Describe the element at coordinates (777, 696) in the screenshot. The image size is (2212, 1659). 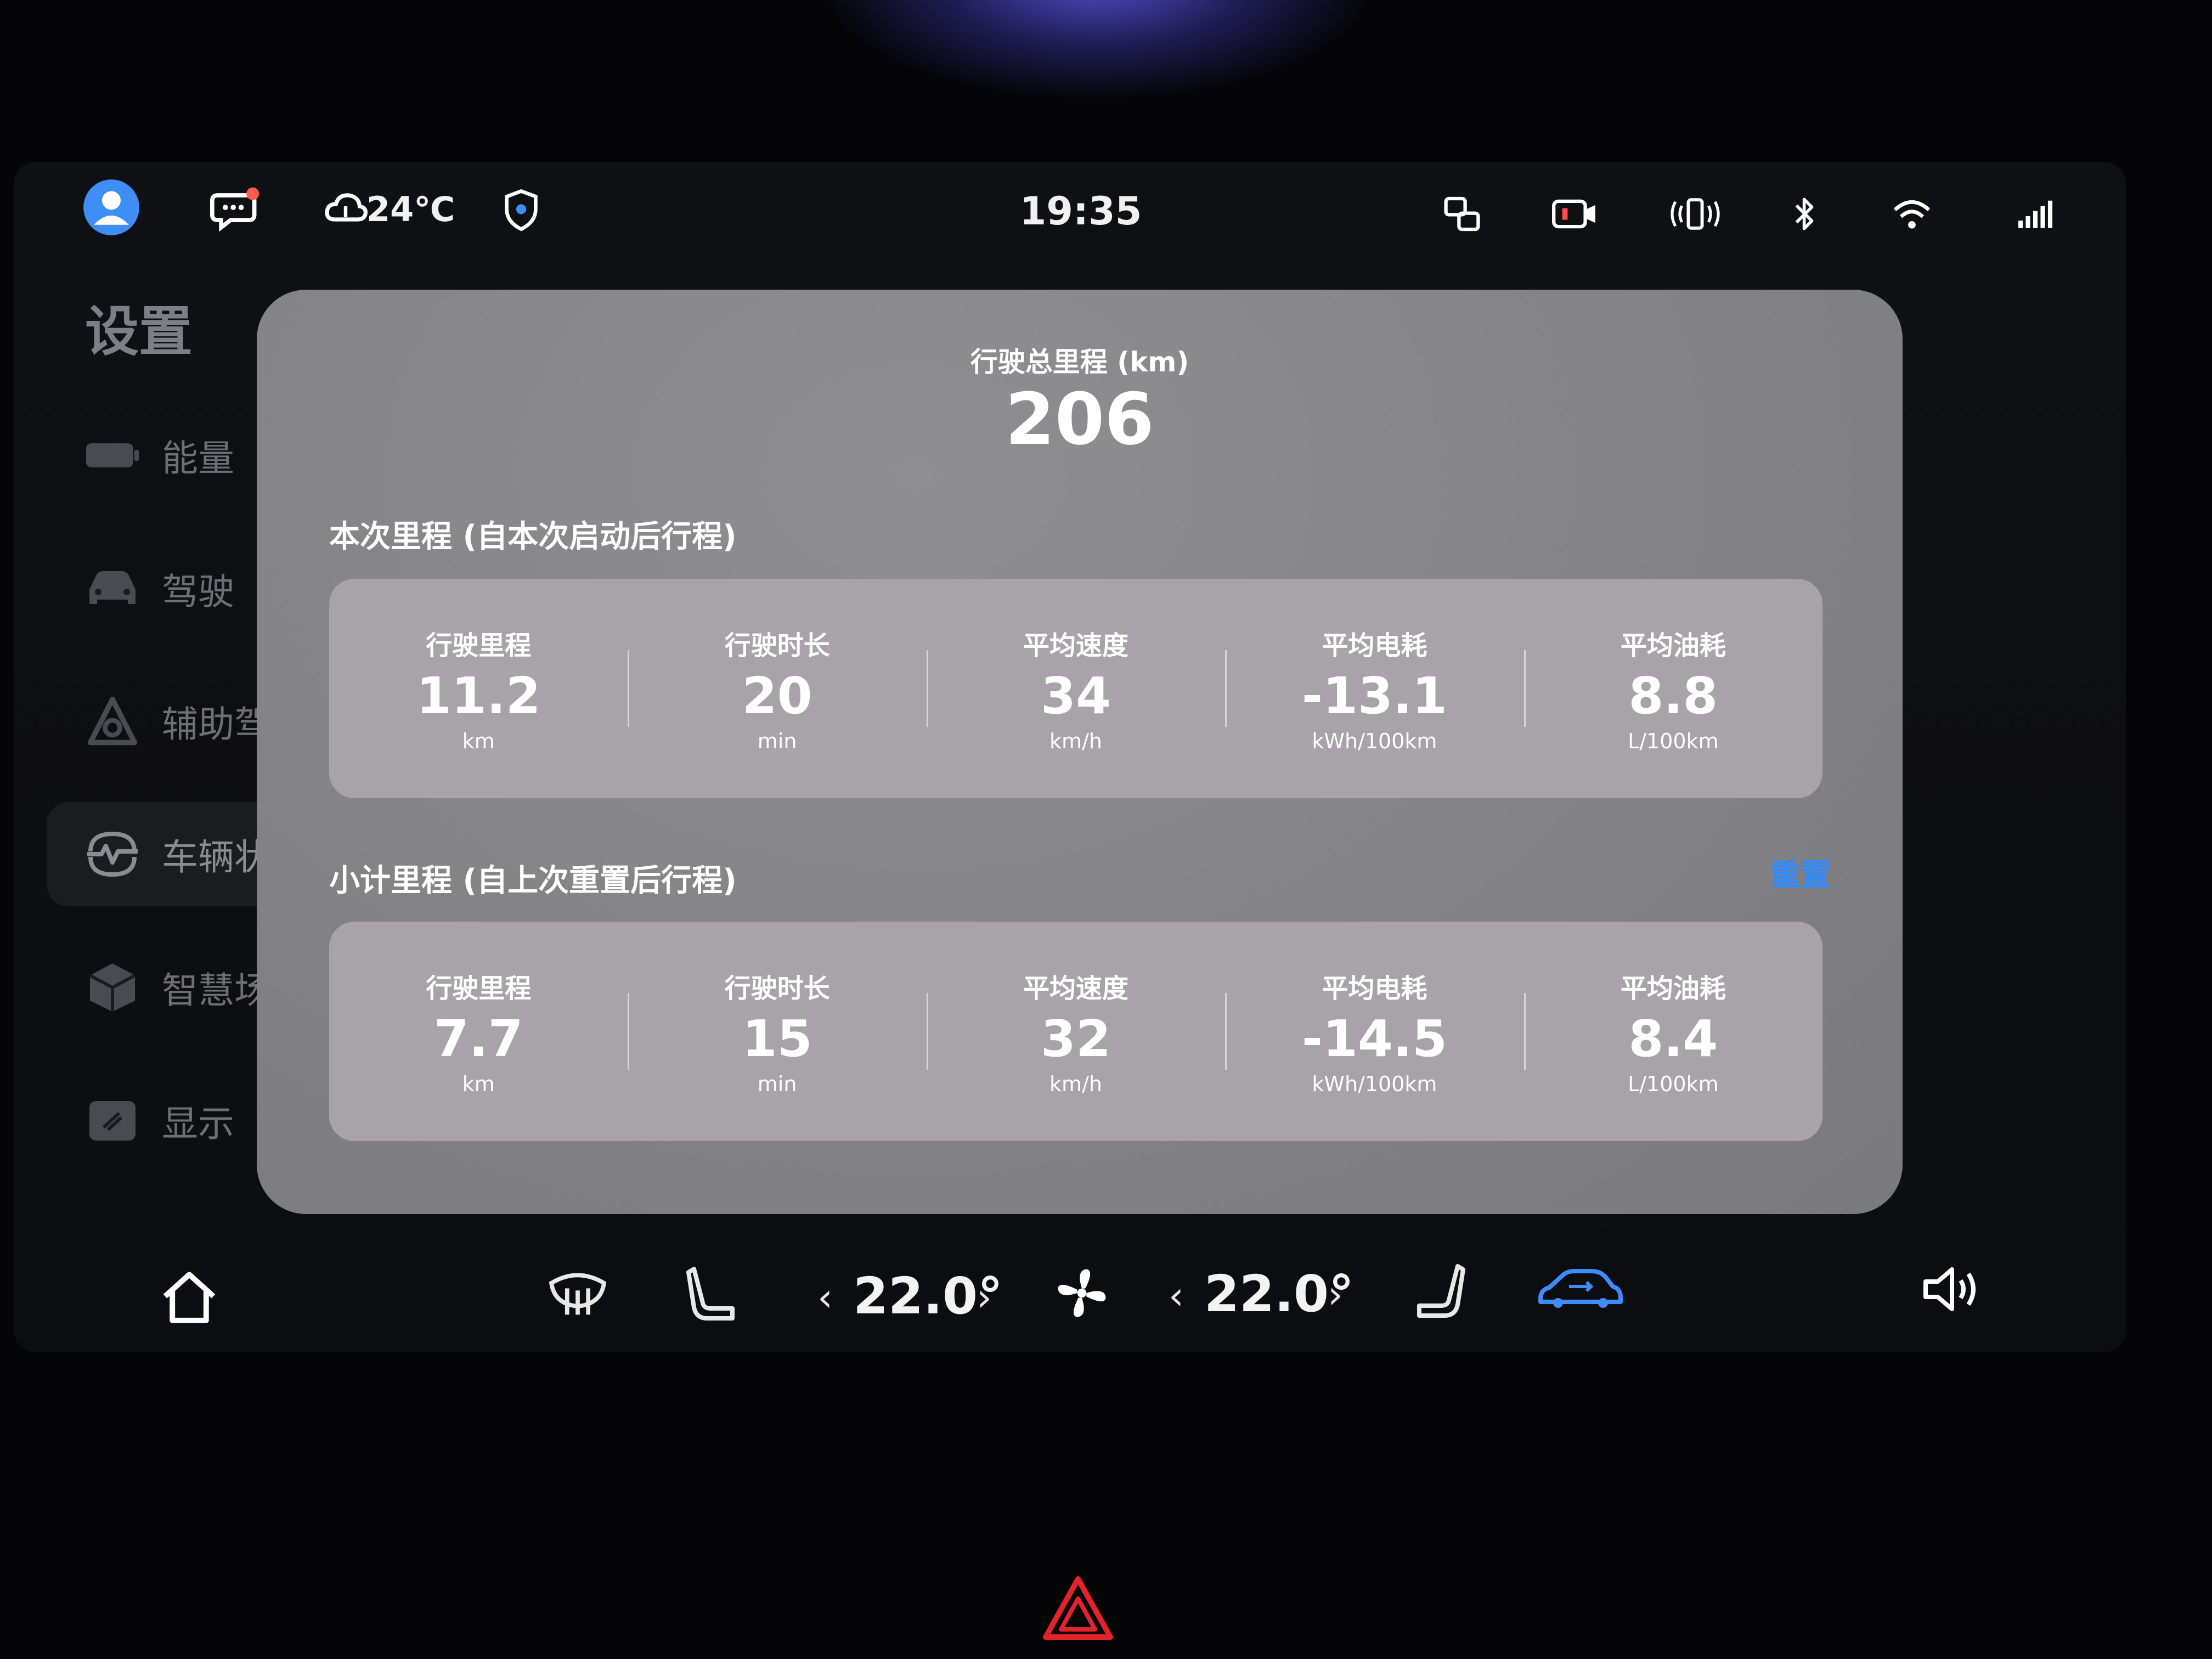
I see `metric-value: 20` at that location.